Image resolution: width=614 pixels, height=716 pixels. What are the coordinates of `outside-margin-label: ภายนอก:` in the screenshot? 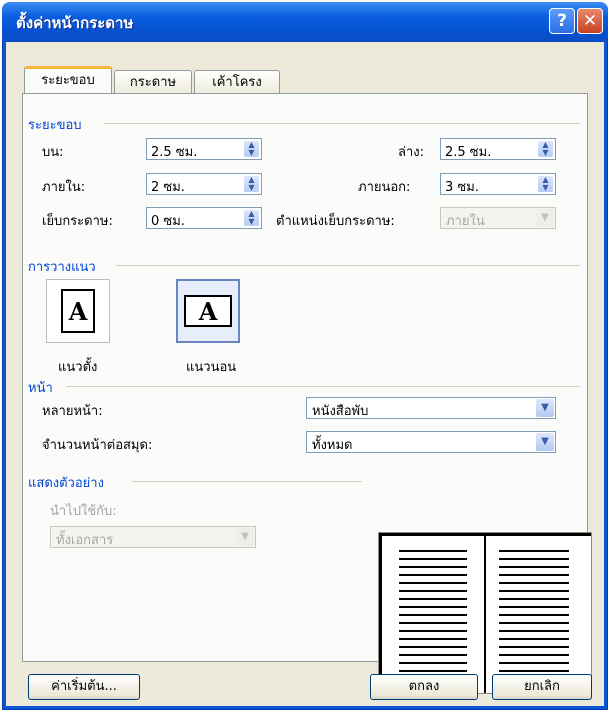 It's located at (384, 187).